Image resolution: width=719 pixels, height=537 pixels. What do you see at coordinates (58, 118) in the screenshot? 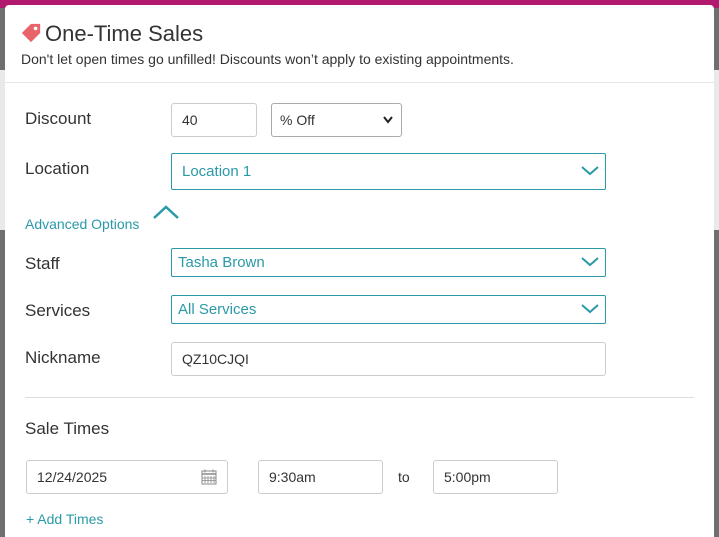
I see `discount-label: Discount` at bounding box center [58, 118].